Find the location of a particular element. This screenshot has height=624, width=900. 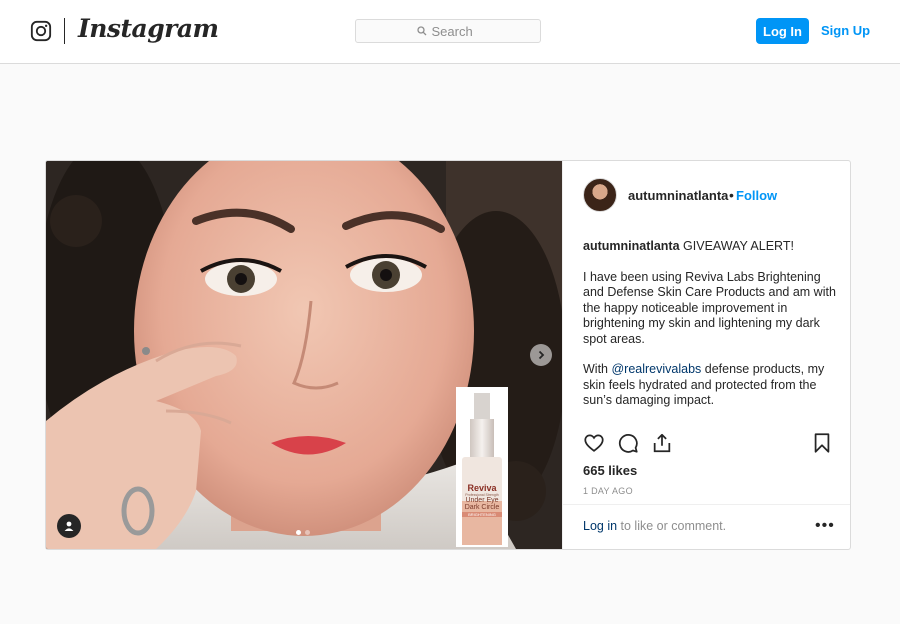

chevron-right-icon is located at coordinates (541, 355).